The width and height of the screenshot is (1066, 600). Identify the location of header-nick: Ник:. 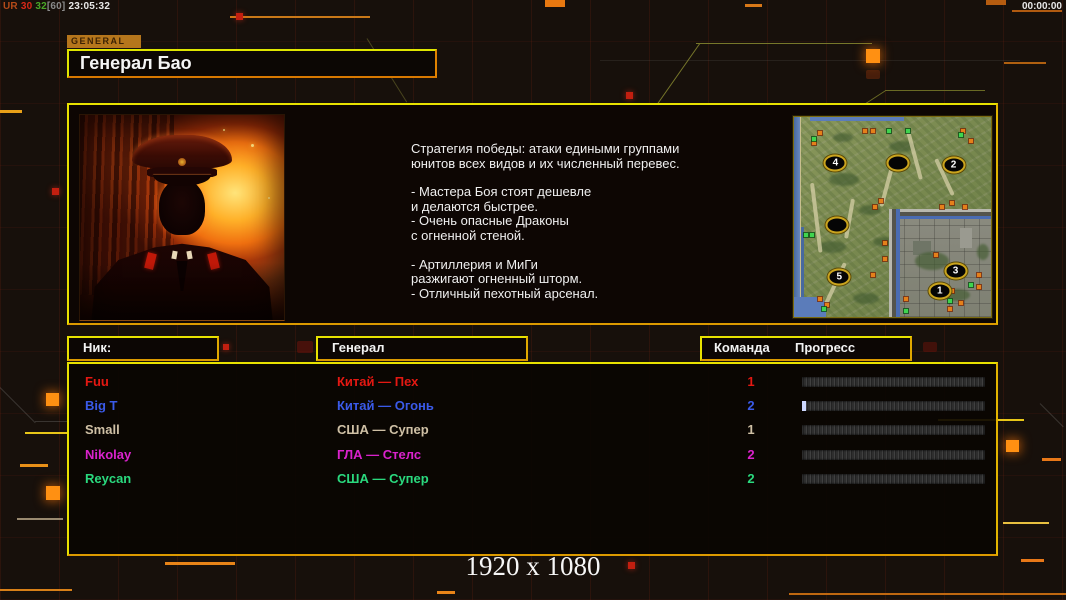
(143, 348).